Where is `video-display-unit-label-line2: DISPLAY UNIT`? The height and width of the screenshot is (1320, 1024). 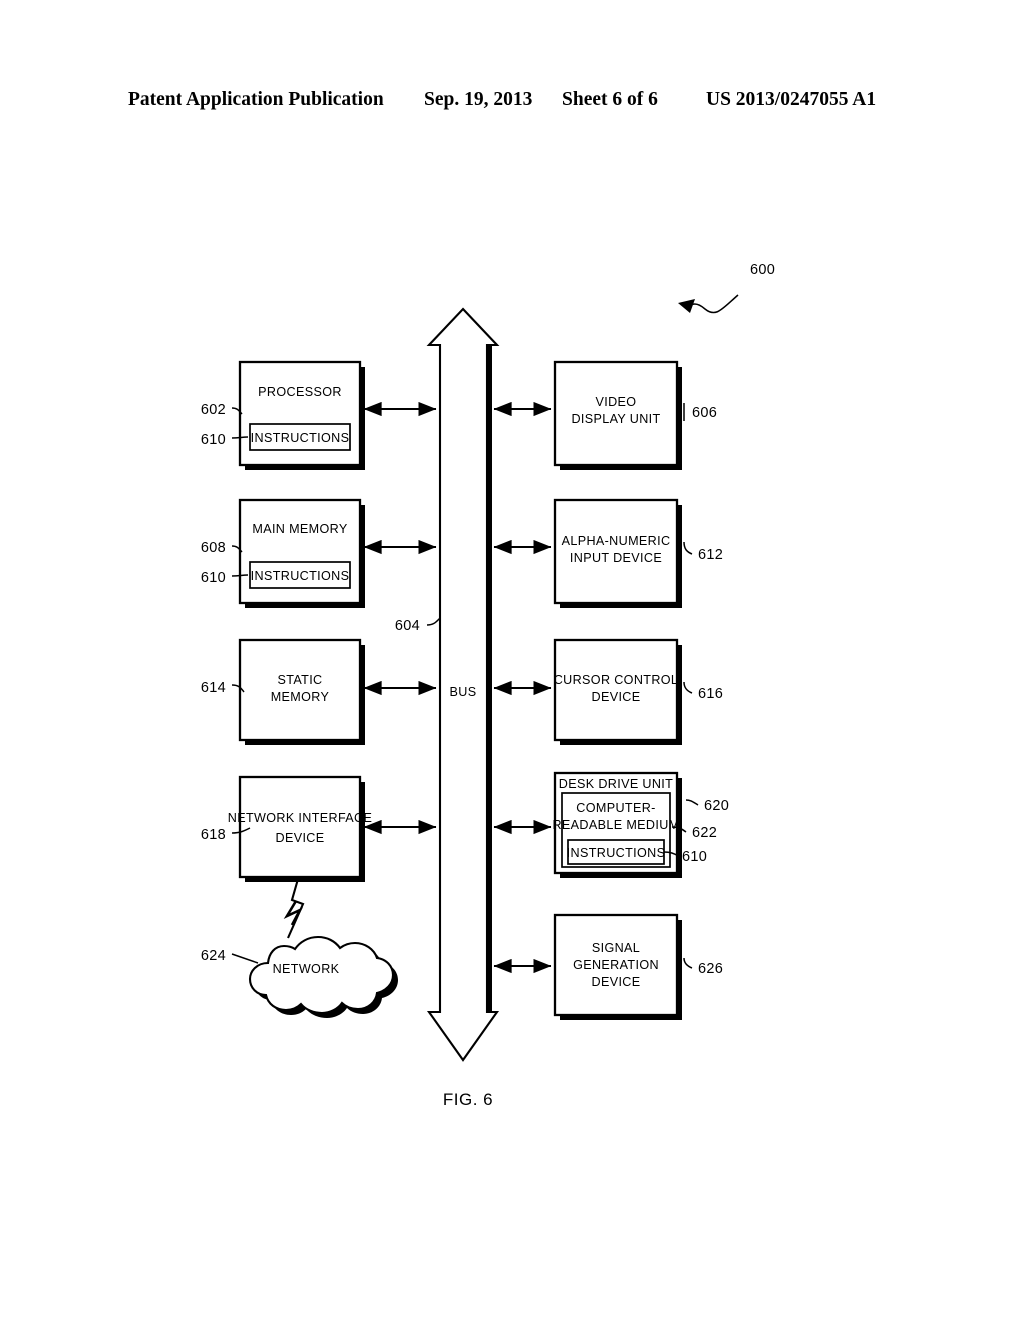 video-display-unit-label-line2: DISPLAY UNIT is located at coordinates (615, 419).